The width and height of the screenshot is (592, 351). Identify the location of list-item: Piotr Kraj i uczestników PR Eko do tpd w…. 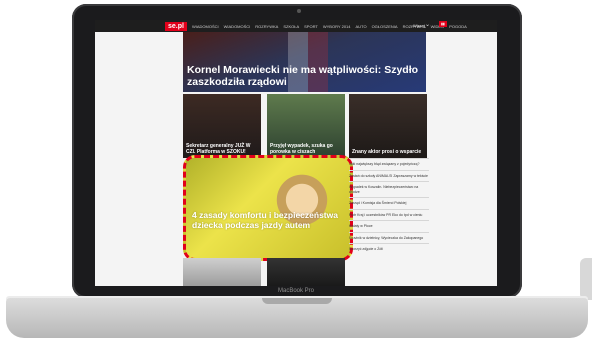
(389, 214).